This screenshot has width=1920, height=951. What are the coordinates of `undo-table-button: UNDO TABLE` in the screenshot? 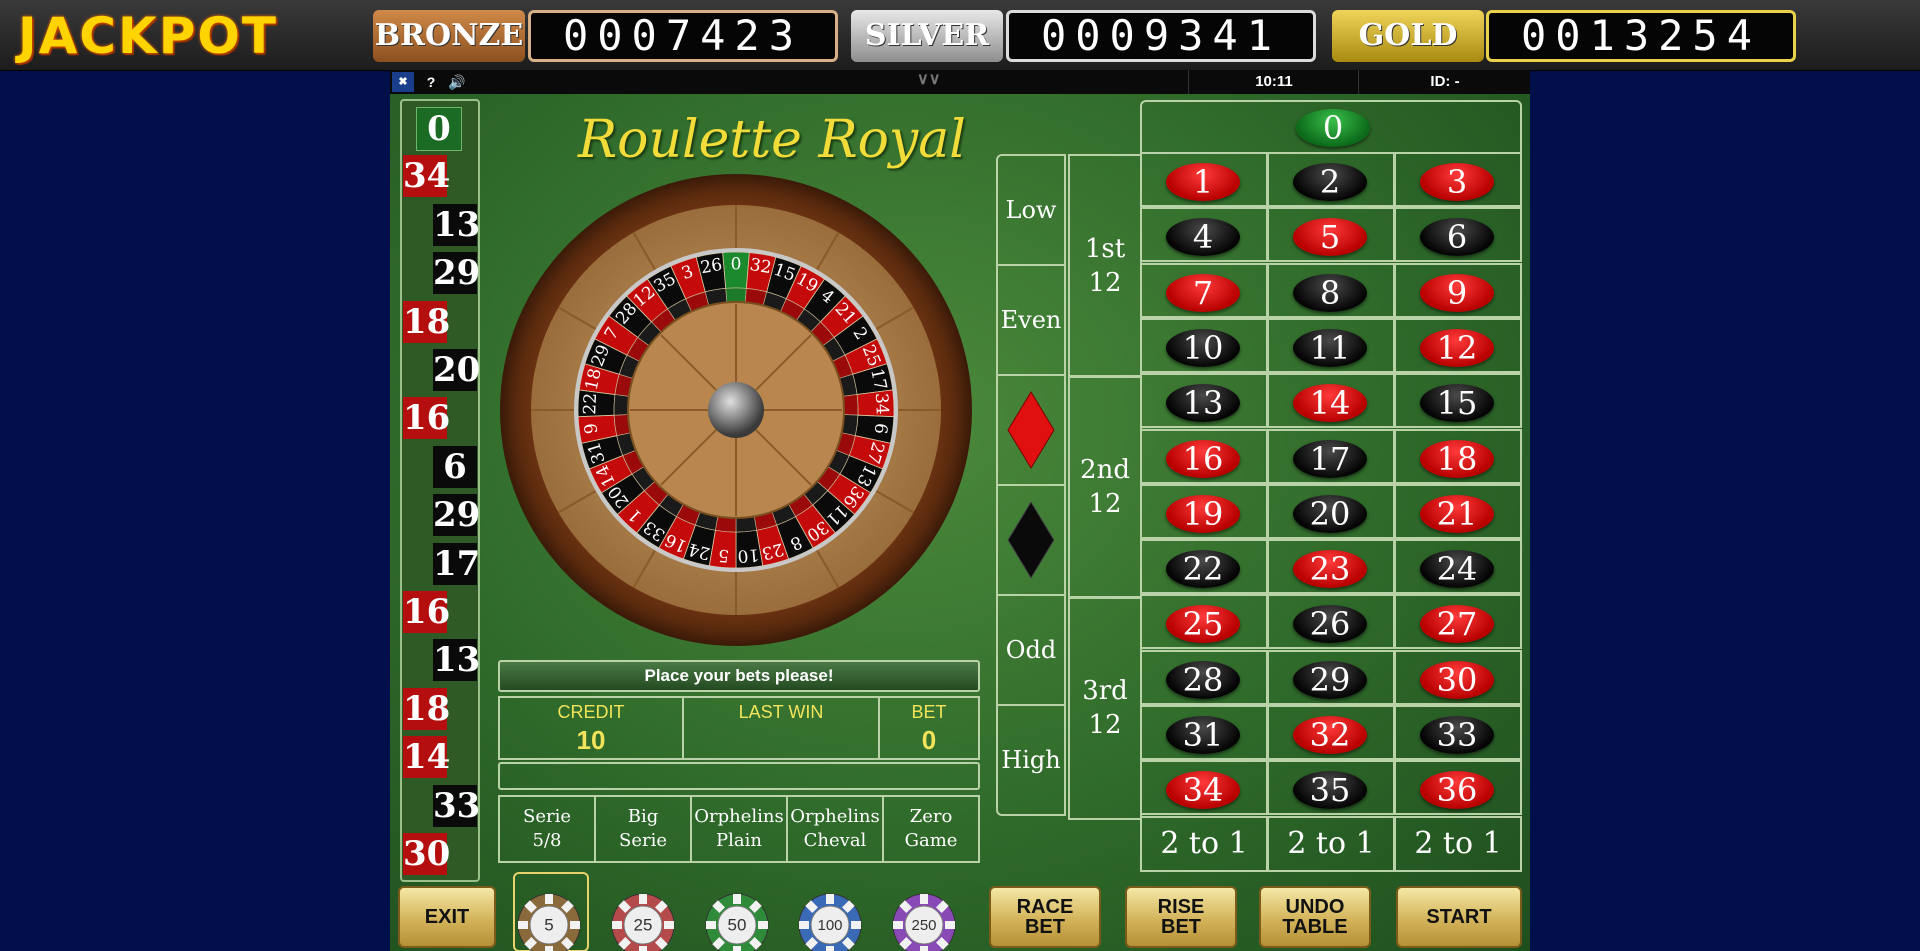 It's located at (1315, 917).